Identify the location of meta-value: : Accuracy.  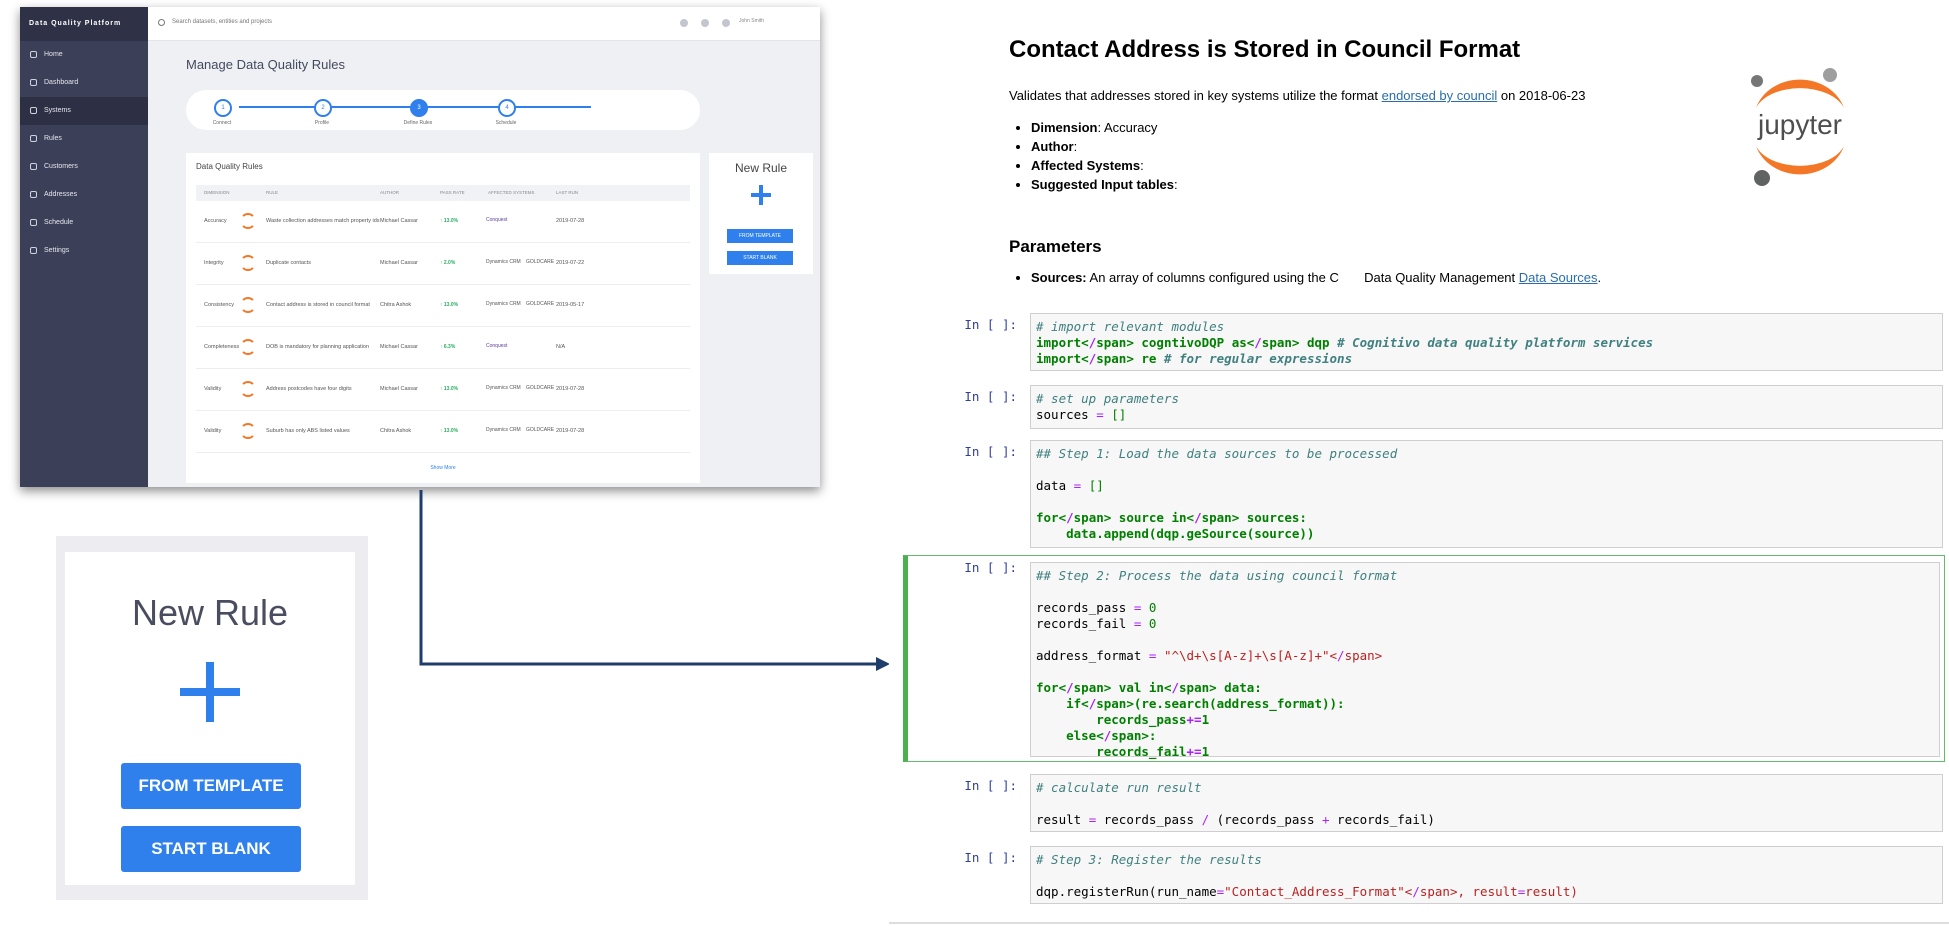
(1127, 127).